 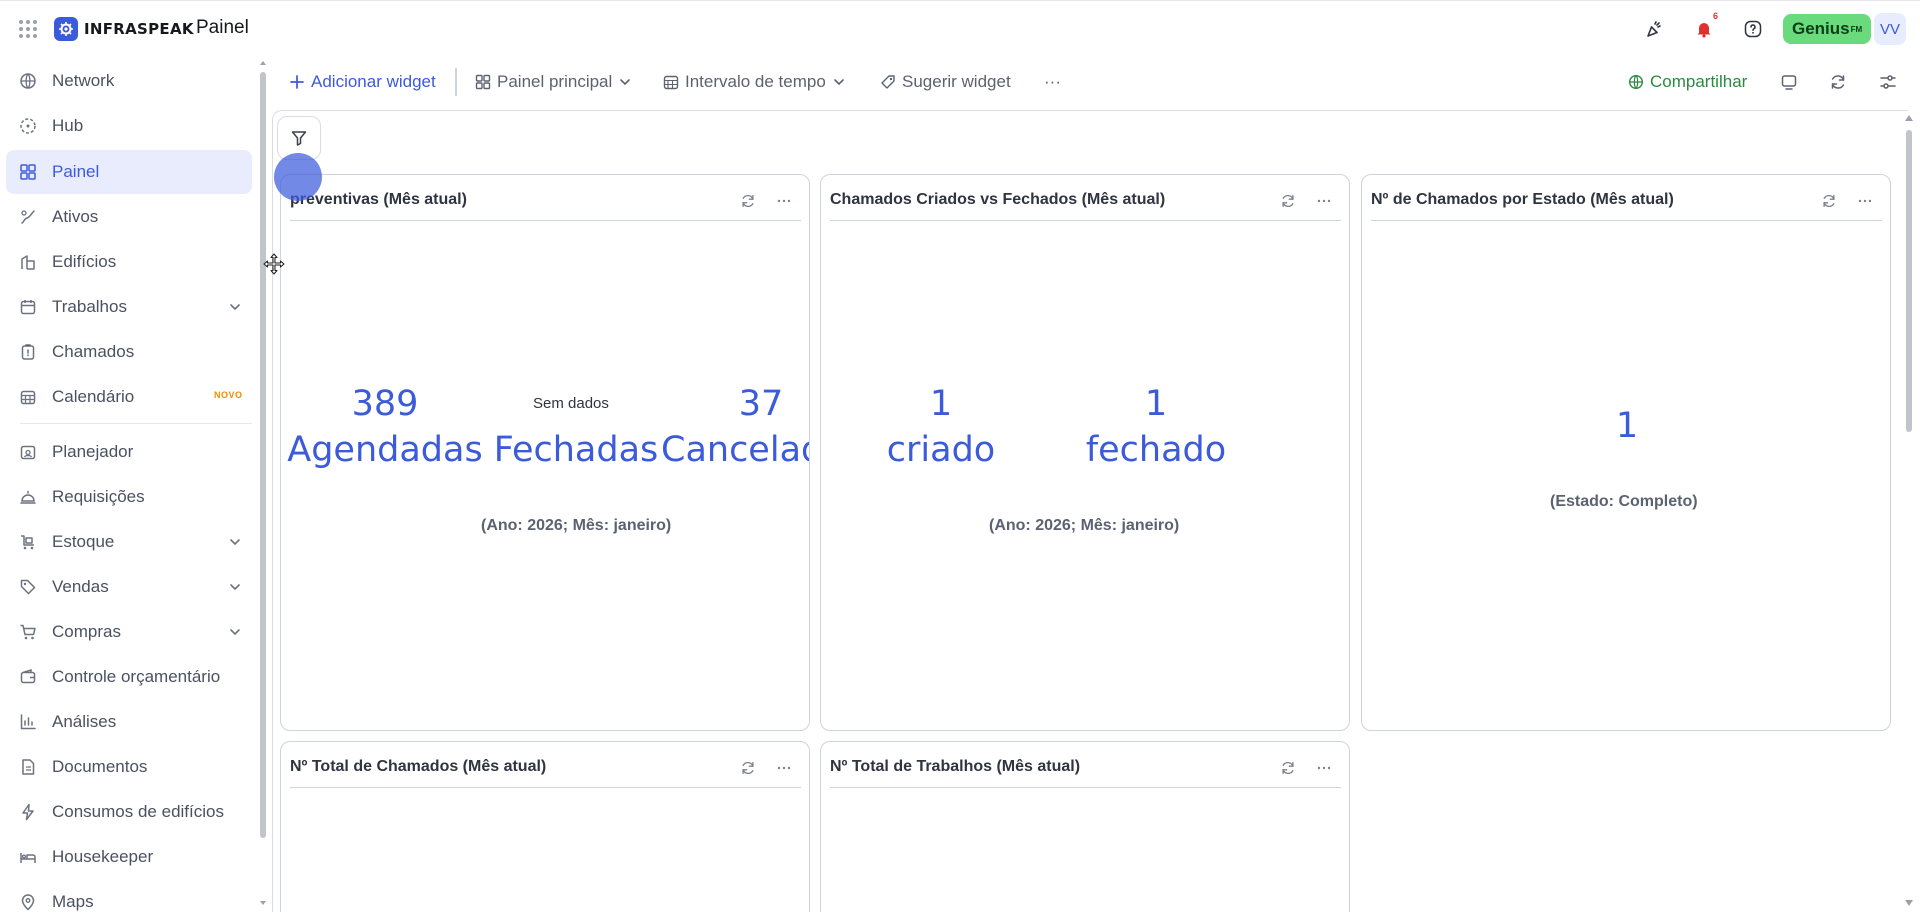 What do you see at coordinates (129, 587) in the screenshot?
I see `sidebar-item-vendas: Vendas` at bounding box center [129, 587].